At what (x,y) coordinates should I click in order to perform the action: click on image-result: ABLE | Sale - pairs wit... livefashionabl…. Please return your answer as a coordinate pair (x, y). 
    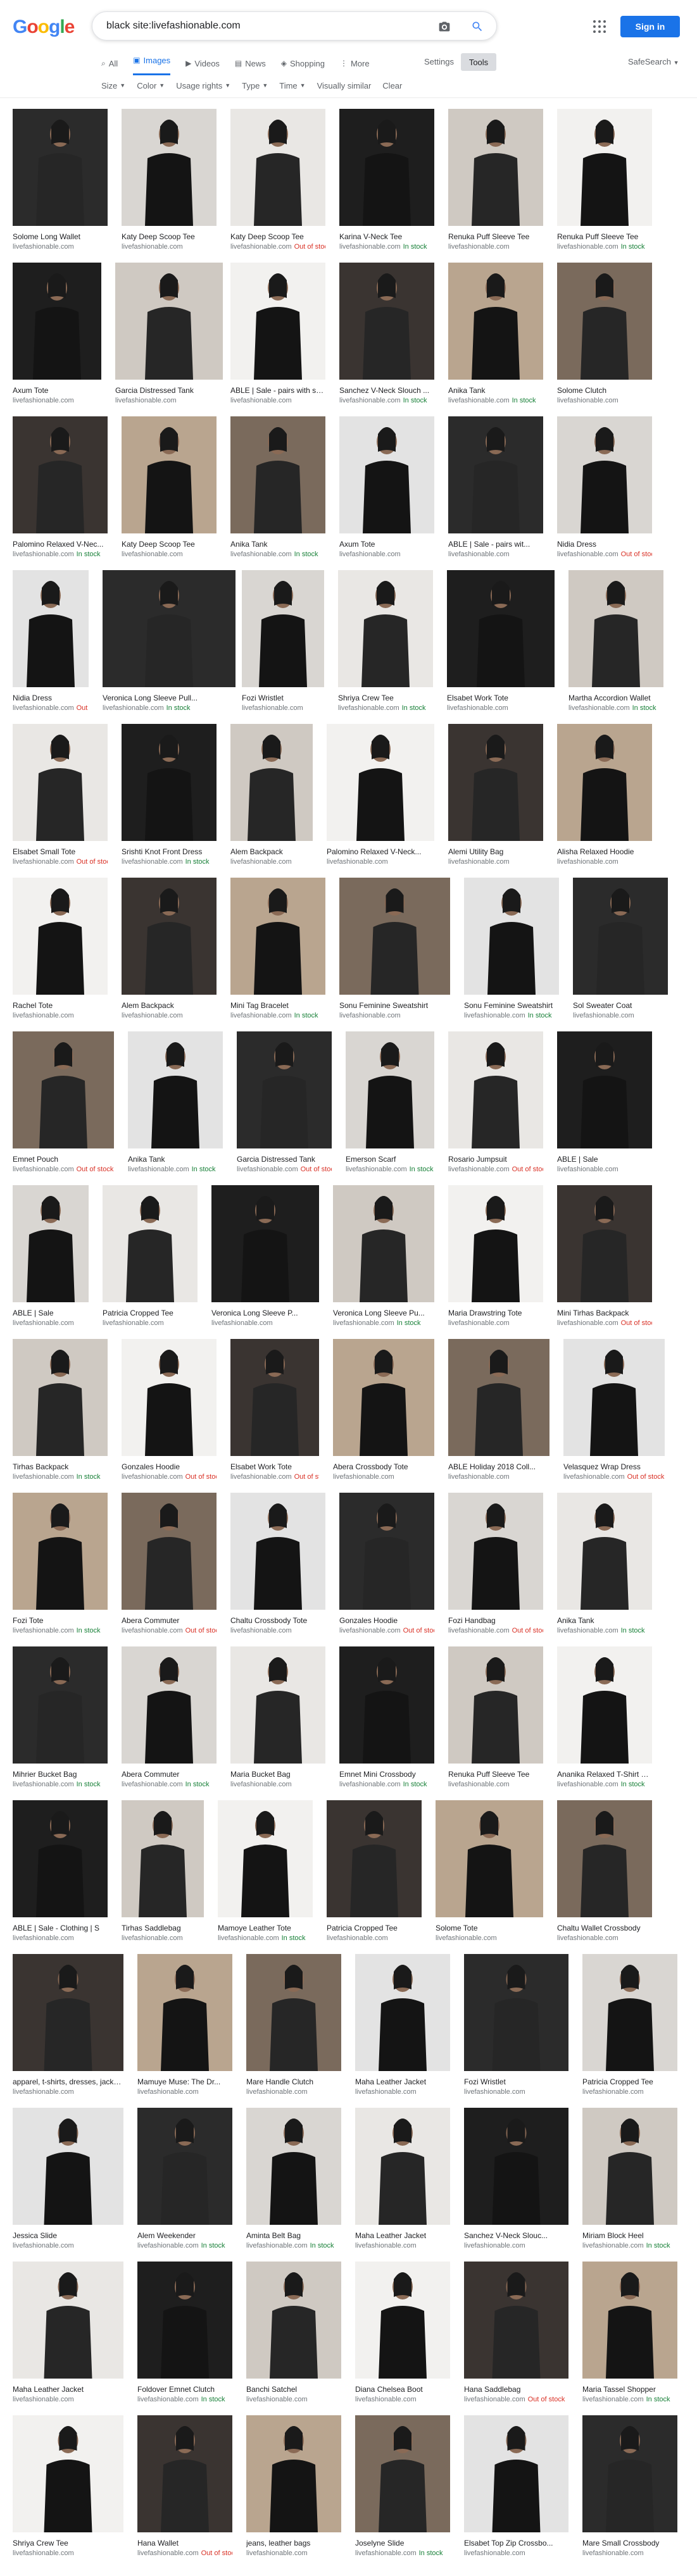
    Looking at the image, I should click on (495, 491).